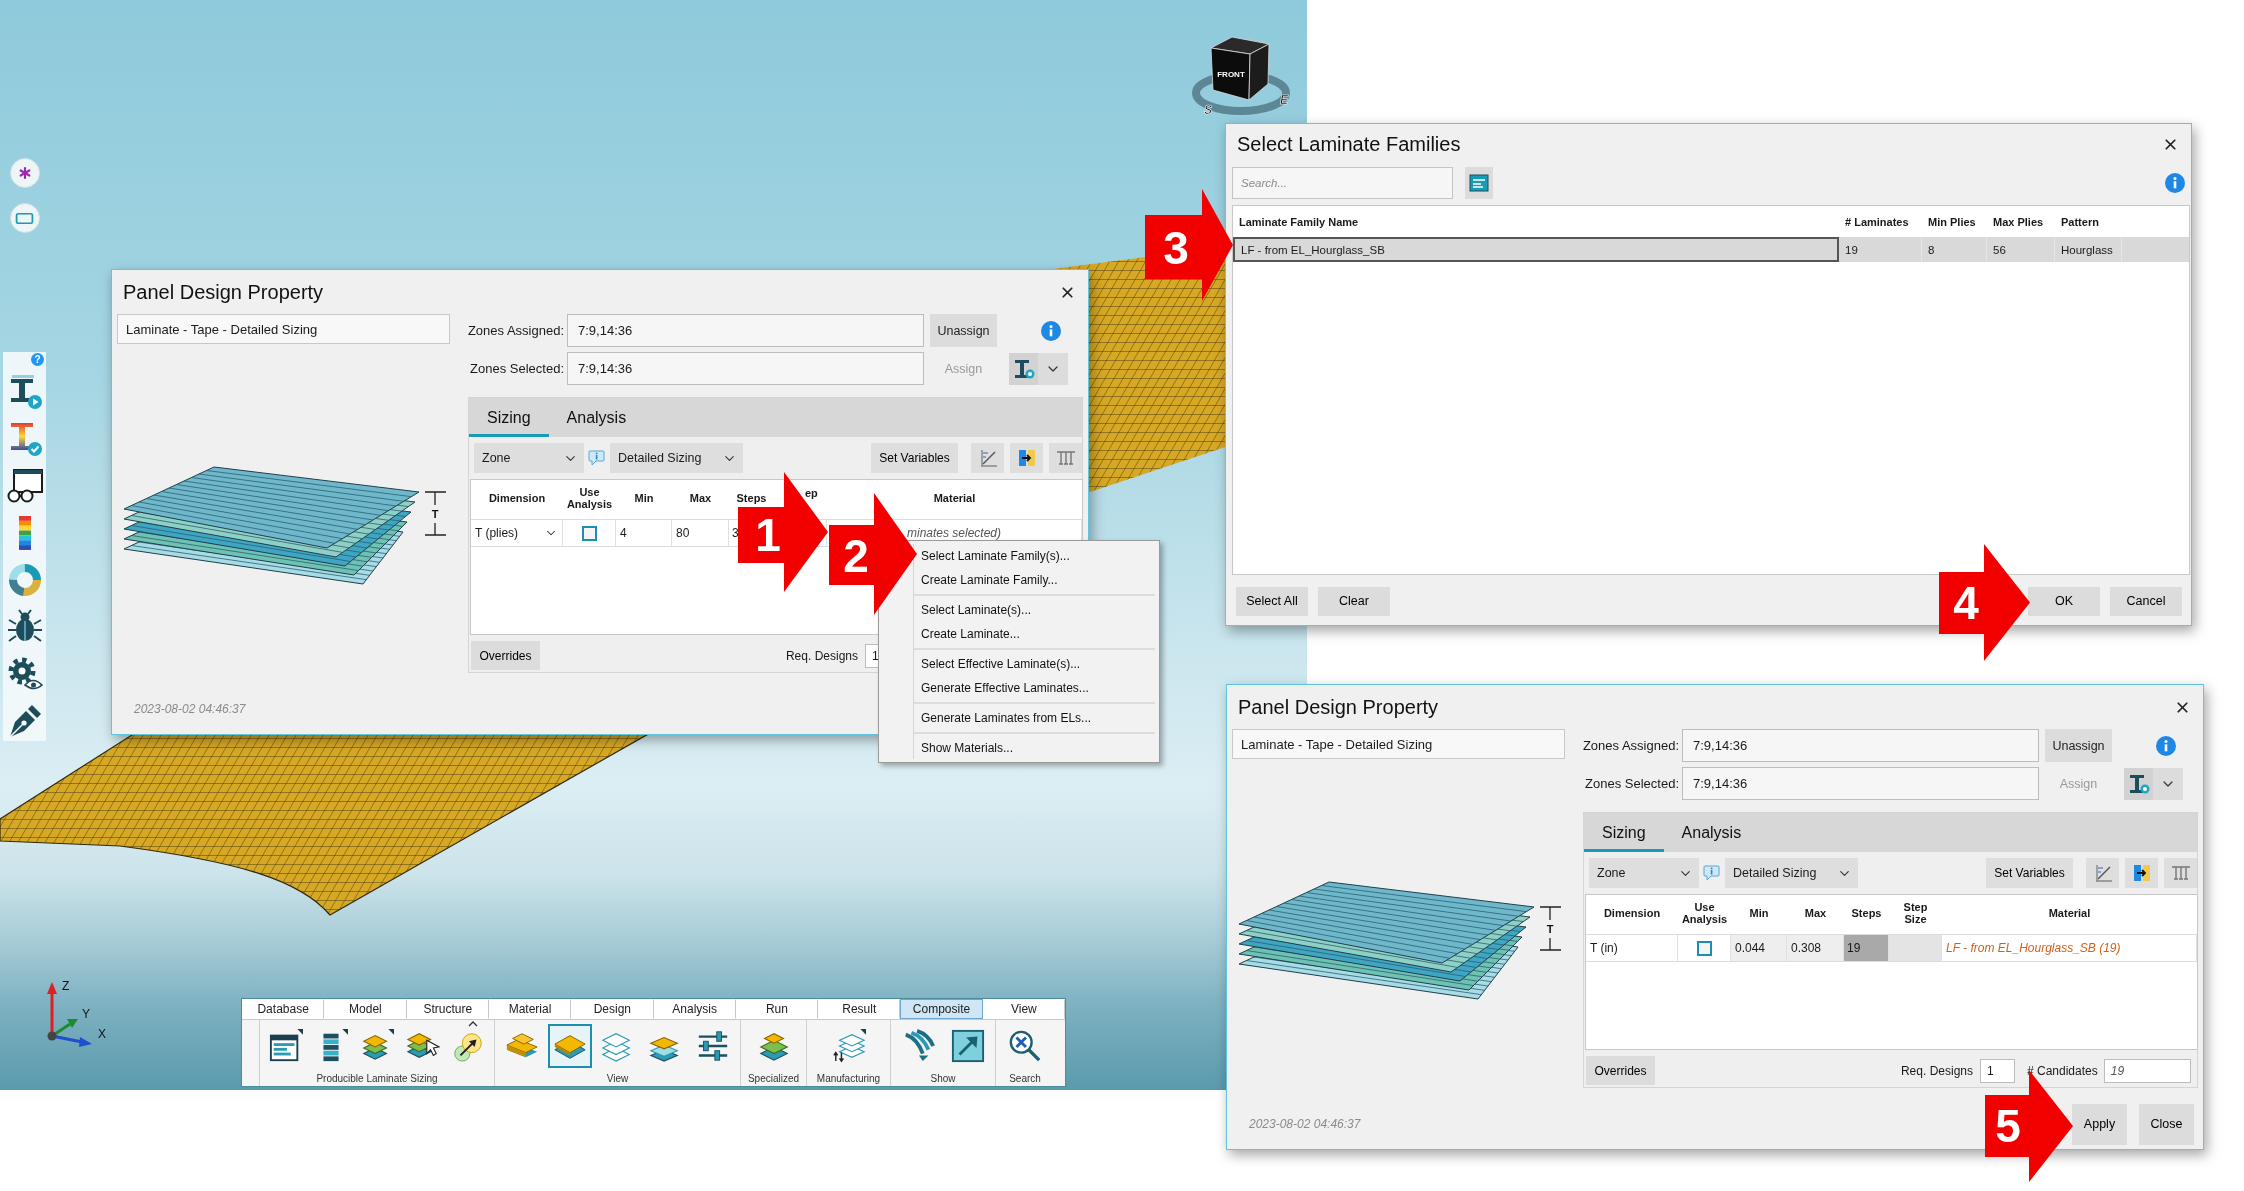 This screenshot has height=1191, width=2244. What do you see at coordinates (24, 627) in the screenshot?
I see `bug-icon` at bounding box center [24, 627].